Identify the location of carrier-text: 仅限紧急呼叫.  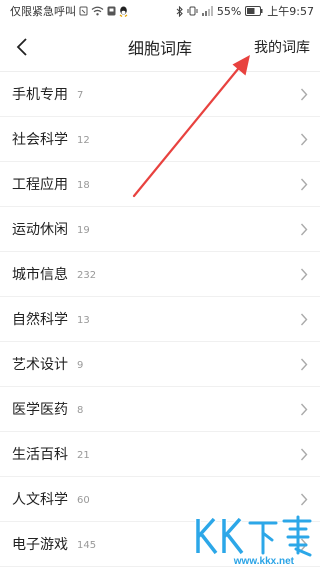
(43, 11).